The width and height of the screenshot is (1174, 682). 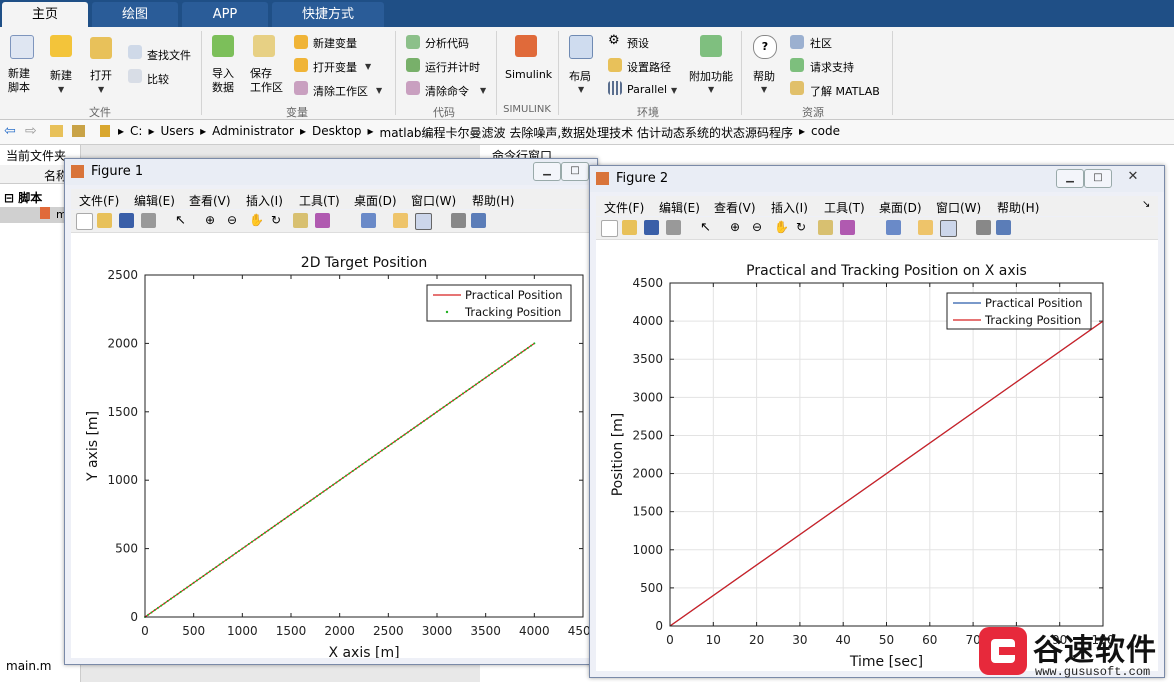 What do you see at coordinates (711, 76) in the screenshot?
I see `add-ons-button: 附加功能` at bounding box center [711, 76].